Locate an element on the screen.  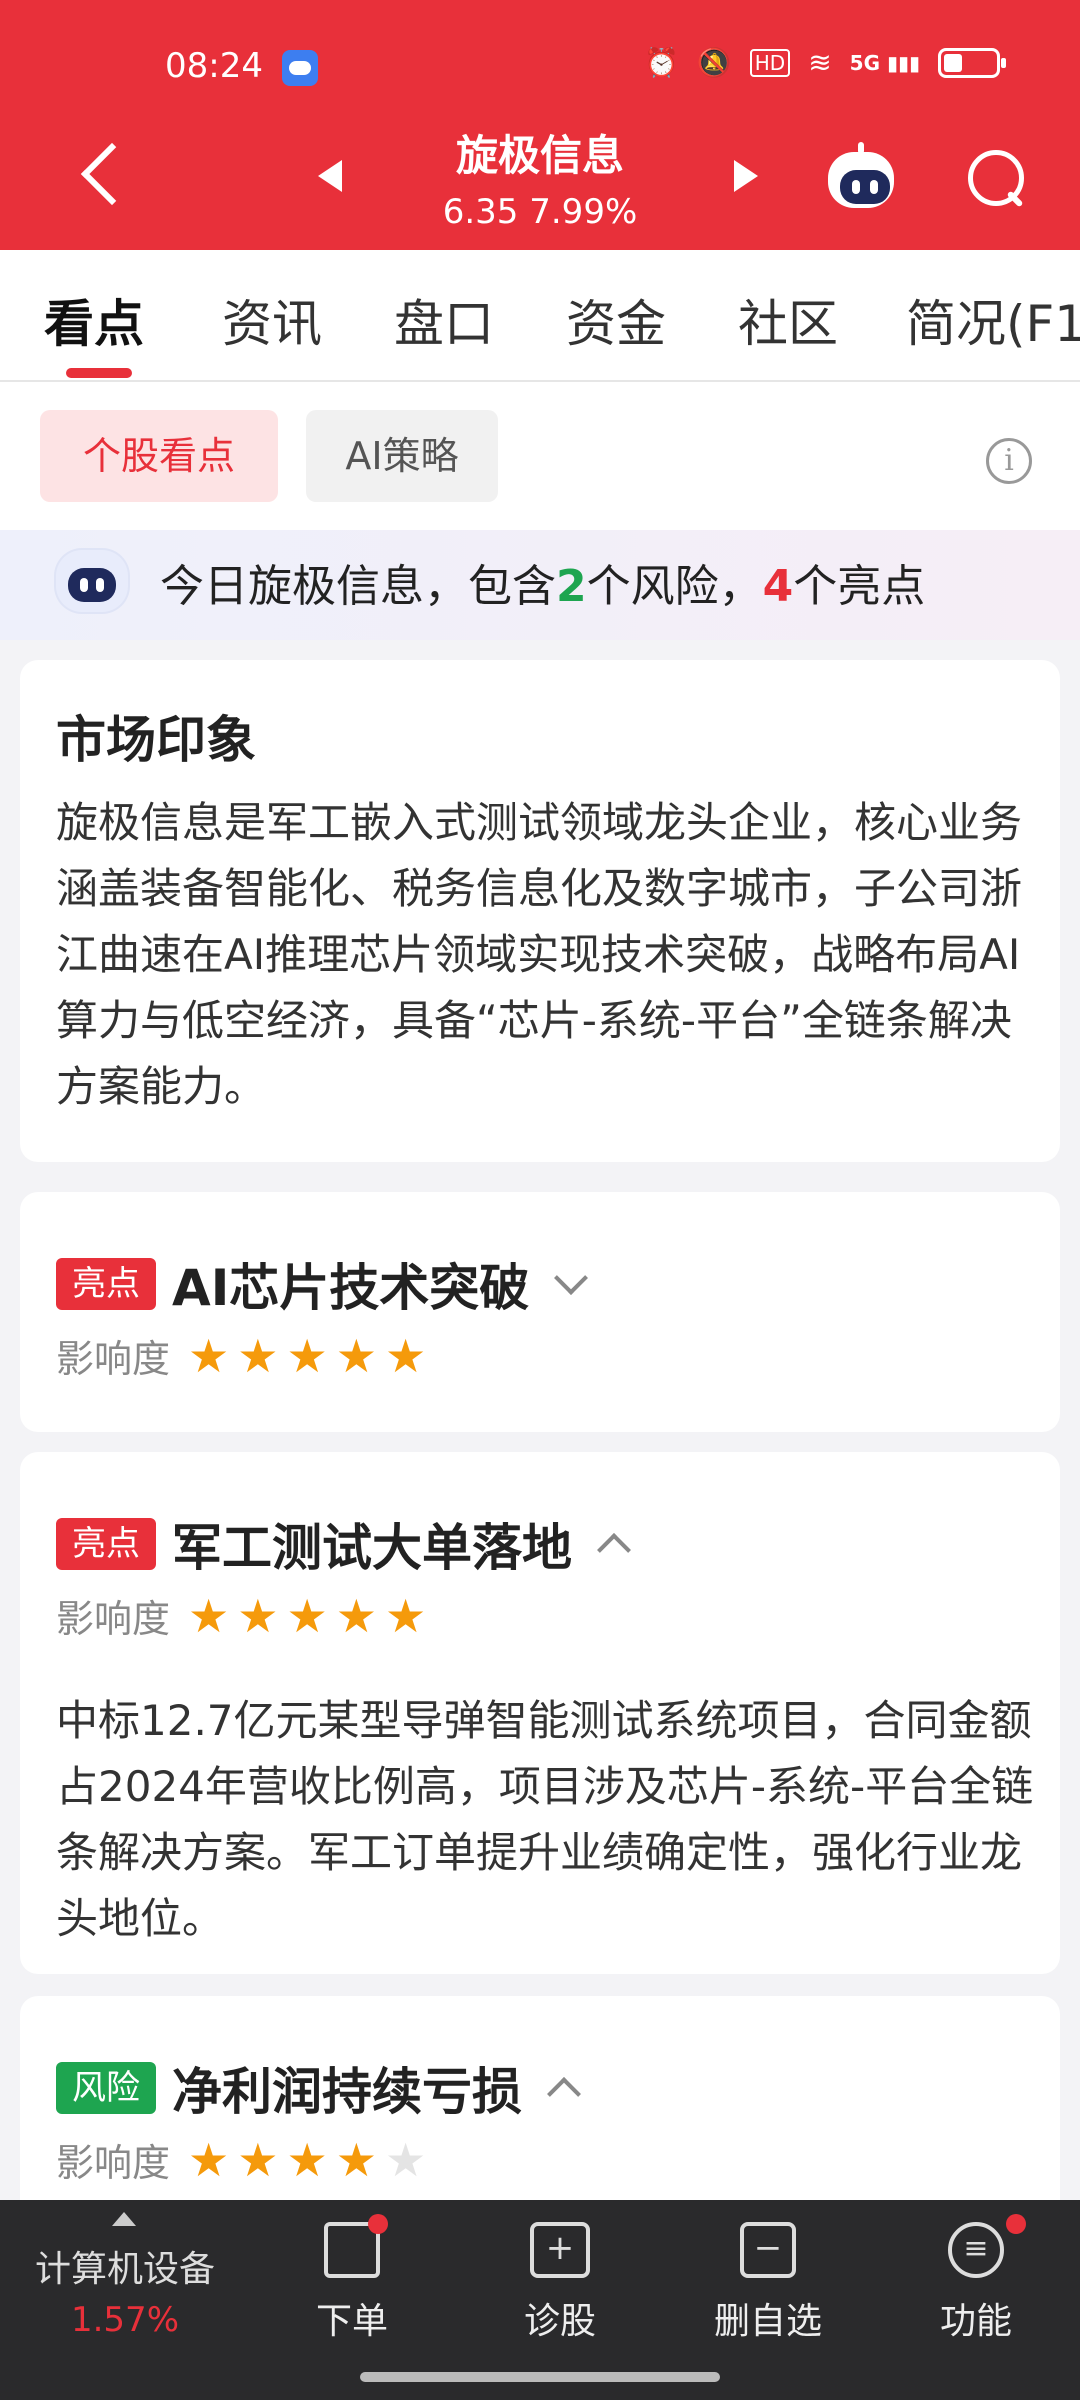
back-icon is located at coordinates (105, 175).